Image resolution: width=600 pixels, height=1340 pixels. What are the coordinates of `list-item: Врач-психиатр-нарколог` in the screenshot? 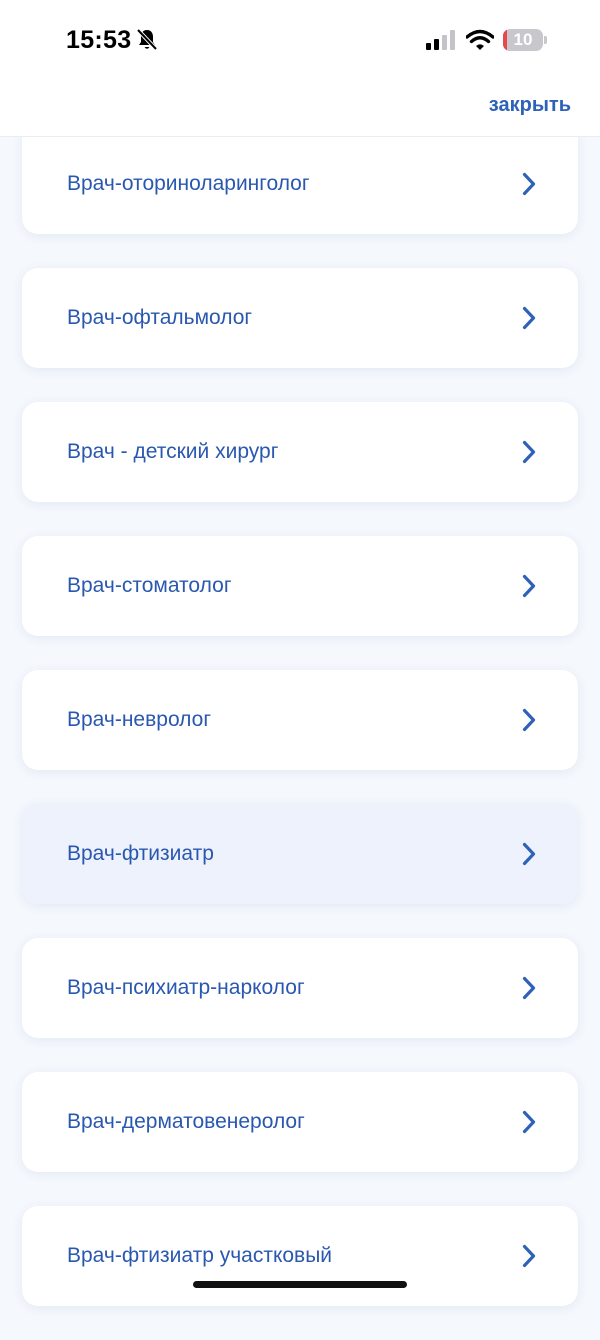 It's located at (300, 988).